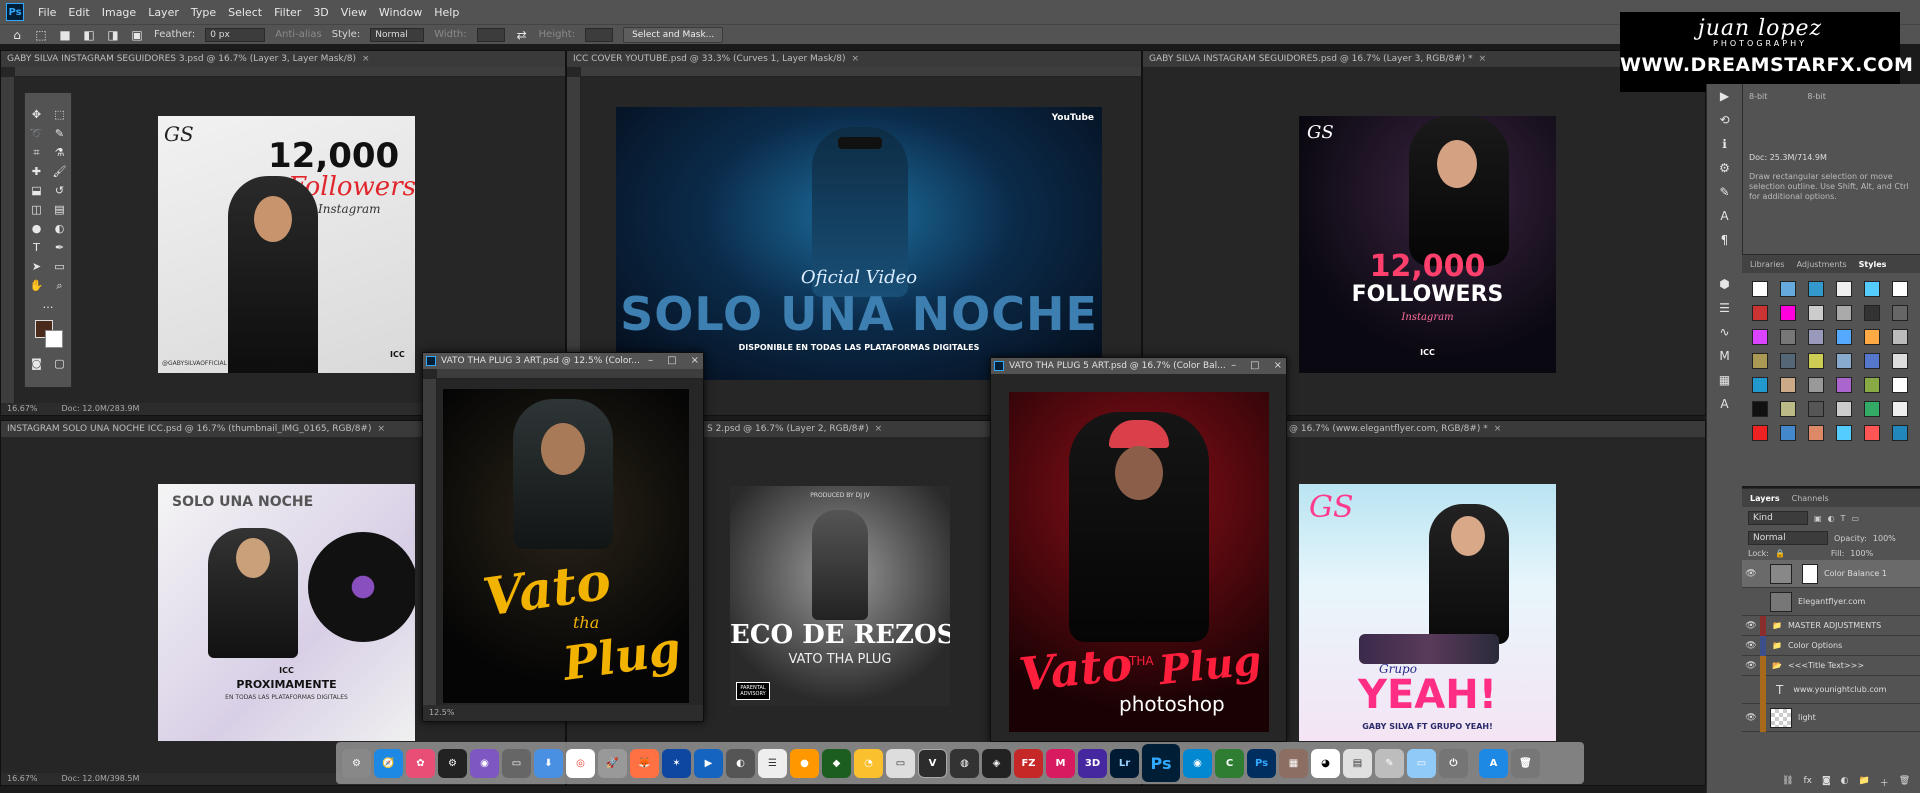 The width and height of the screenshot is (1920, 793). What do you see at coordinates (60, 210) in the screenshot?
I see `gradient-tool-icon: ▤` at bounding box center [60, 210].